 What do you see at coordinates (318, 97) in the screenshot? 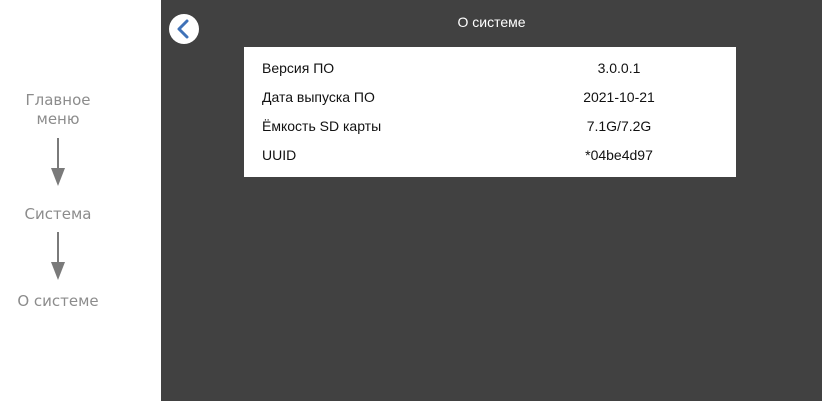
I see `info-label: Дата выпуска ПО` at bounding box center [318, 97].